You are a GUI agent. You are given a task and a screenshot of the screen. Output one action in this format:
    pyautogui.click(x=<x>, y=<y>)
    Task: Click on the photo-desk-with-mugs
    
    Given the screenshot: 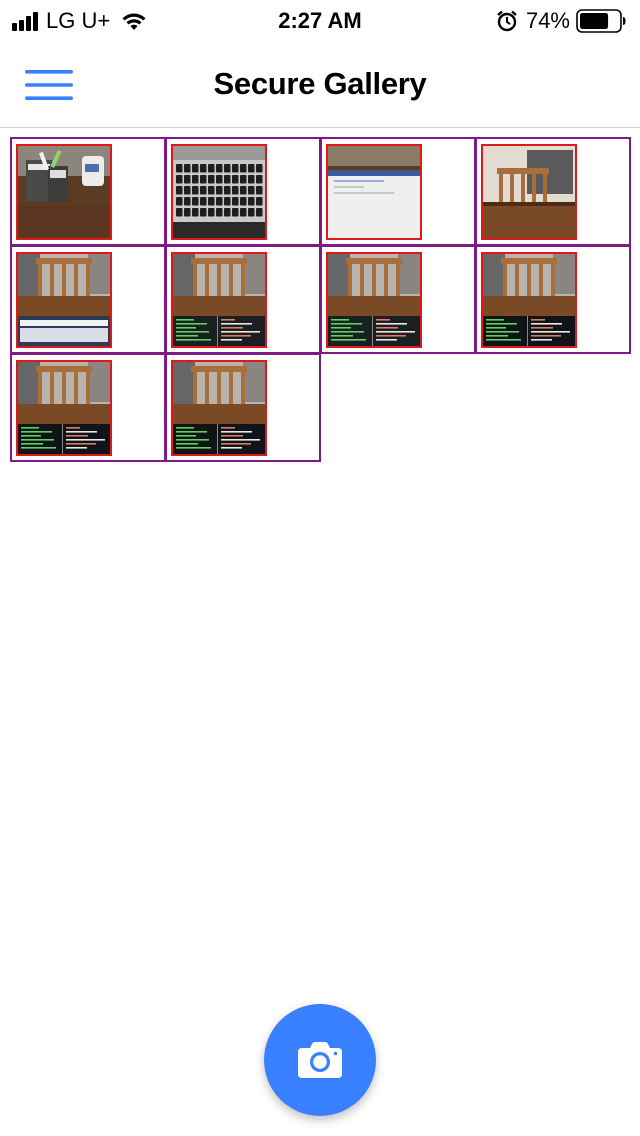 What is the action you would take?
    pyautogui.click(x=64, y=192)
    